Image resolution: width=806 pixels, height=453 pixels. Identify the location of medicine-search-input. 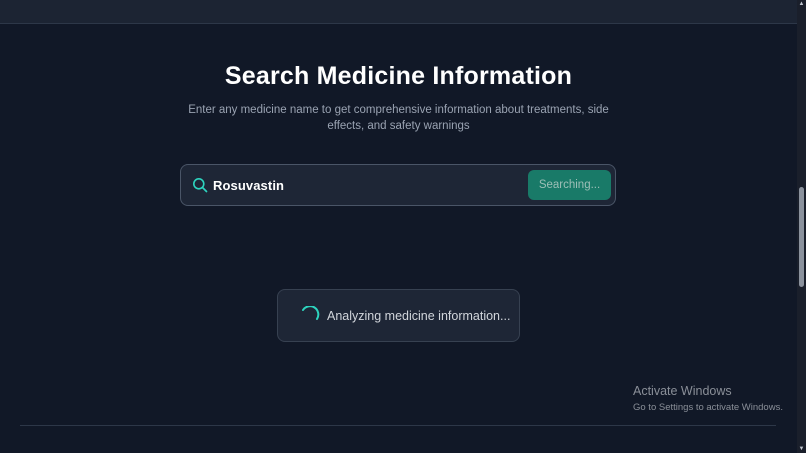
(363, 185).